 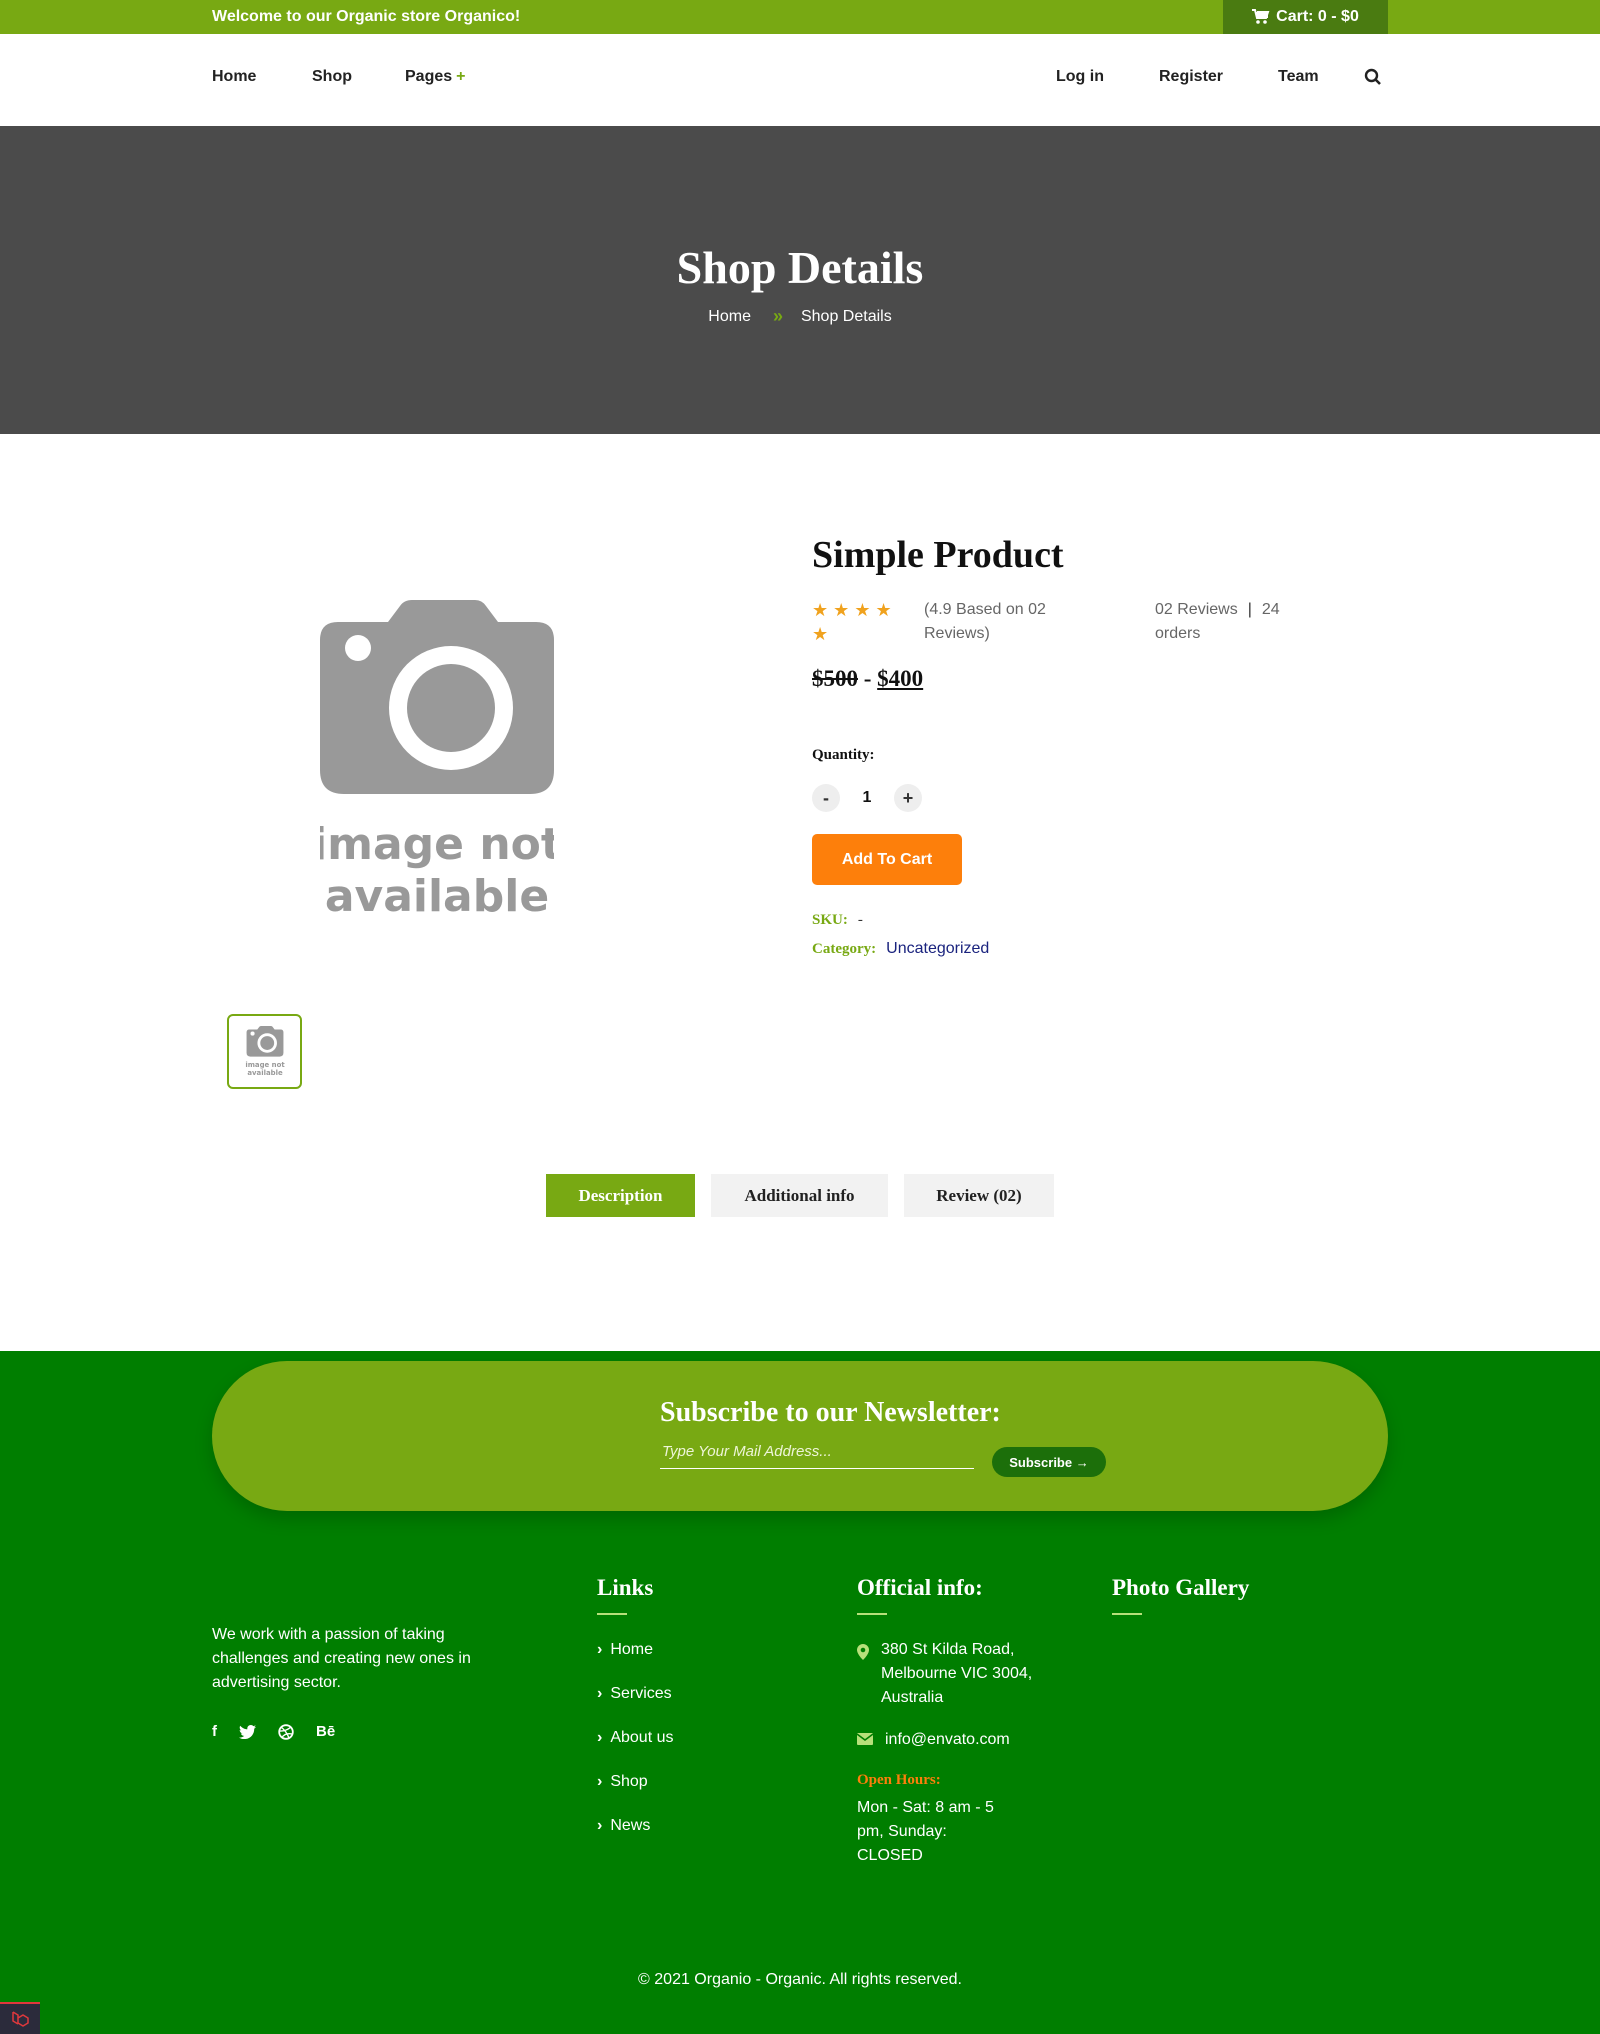 I want to click on footer-link-label: Shop, so click(x=629, y=1781).